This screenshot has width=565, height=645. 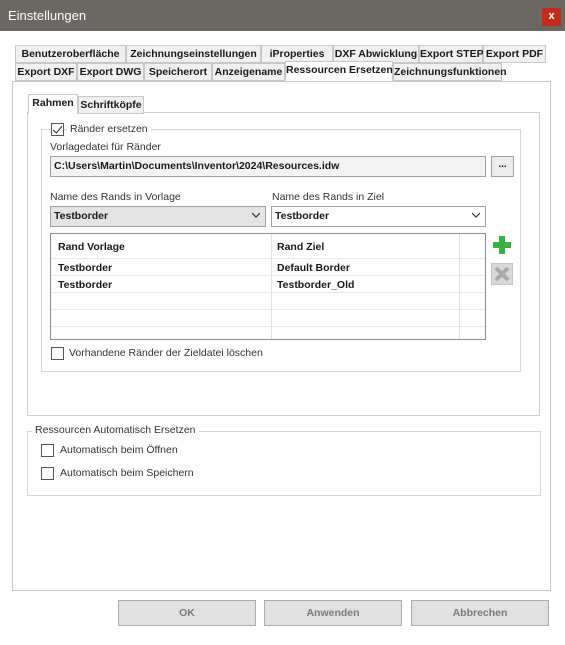 What do you see at coordinates (109, 129) in the screenshot?
I see `replace-borders-label: Ränder ersetzen` at bounding box center [109, 129].